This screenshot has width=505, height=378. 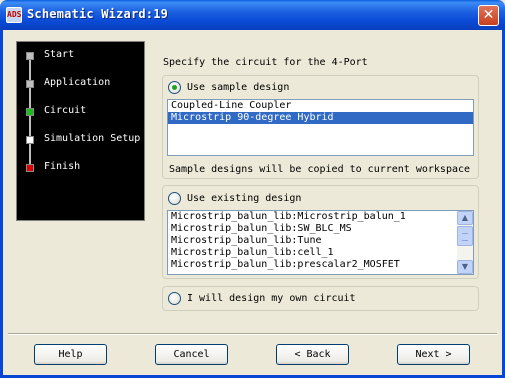 I want to click on list-item: Microstrip_balun_lib:cell_1, so click(x=320, y=253).